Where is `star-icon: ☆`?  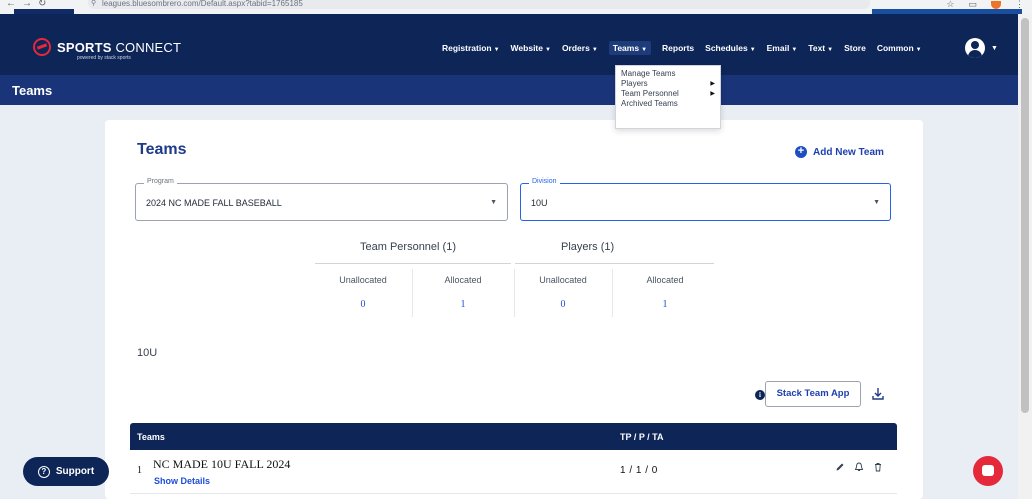
star-icon: ☆ is located at coordinates (950, 5).